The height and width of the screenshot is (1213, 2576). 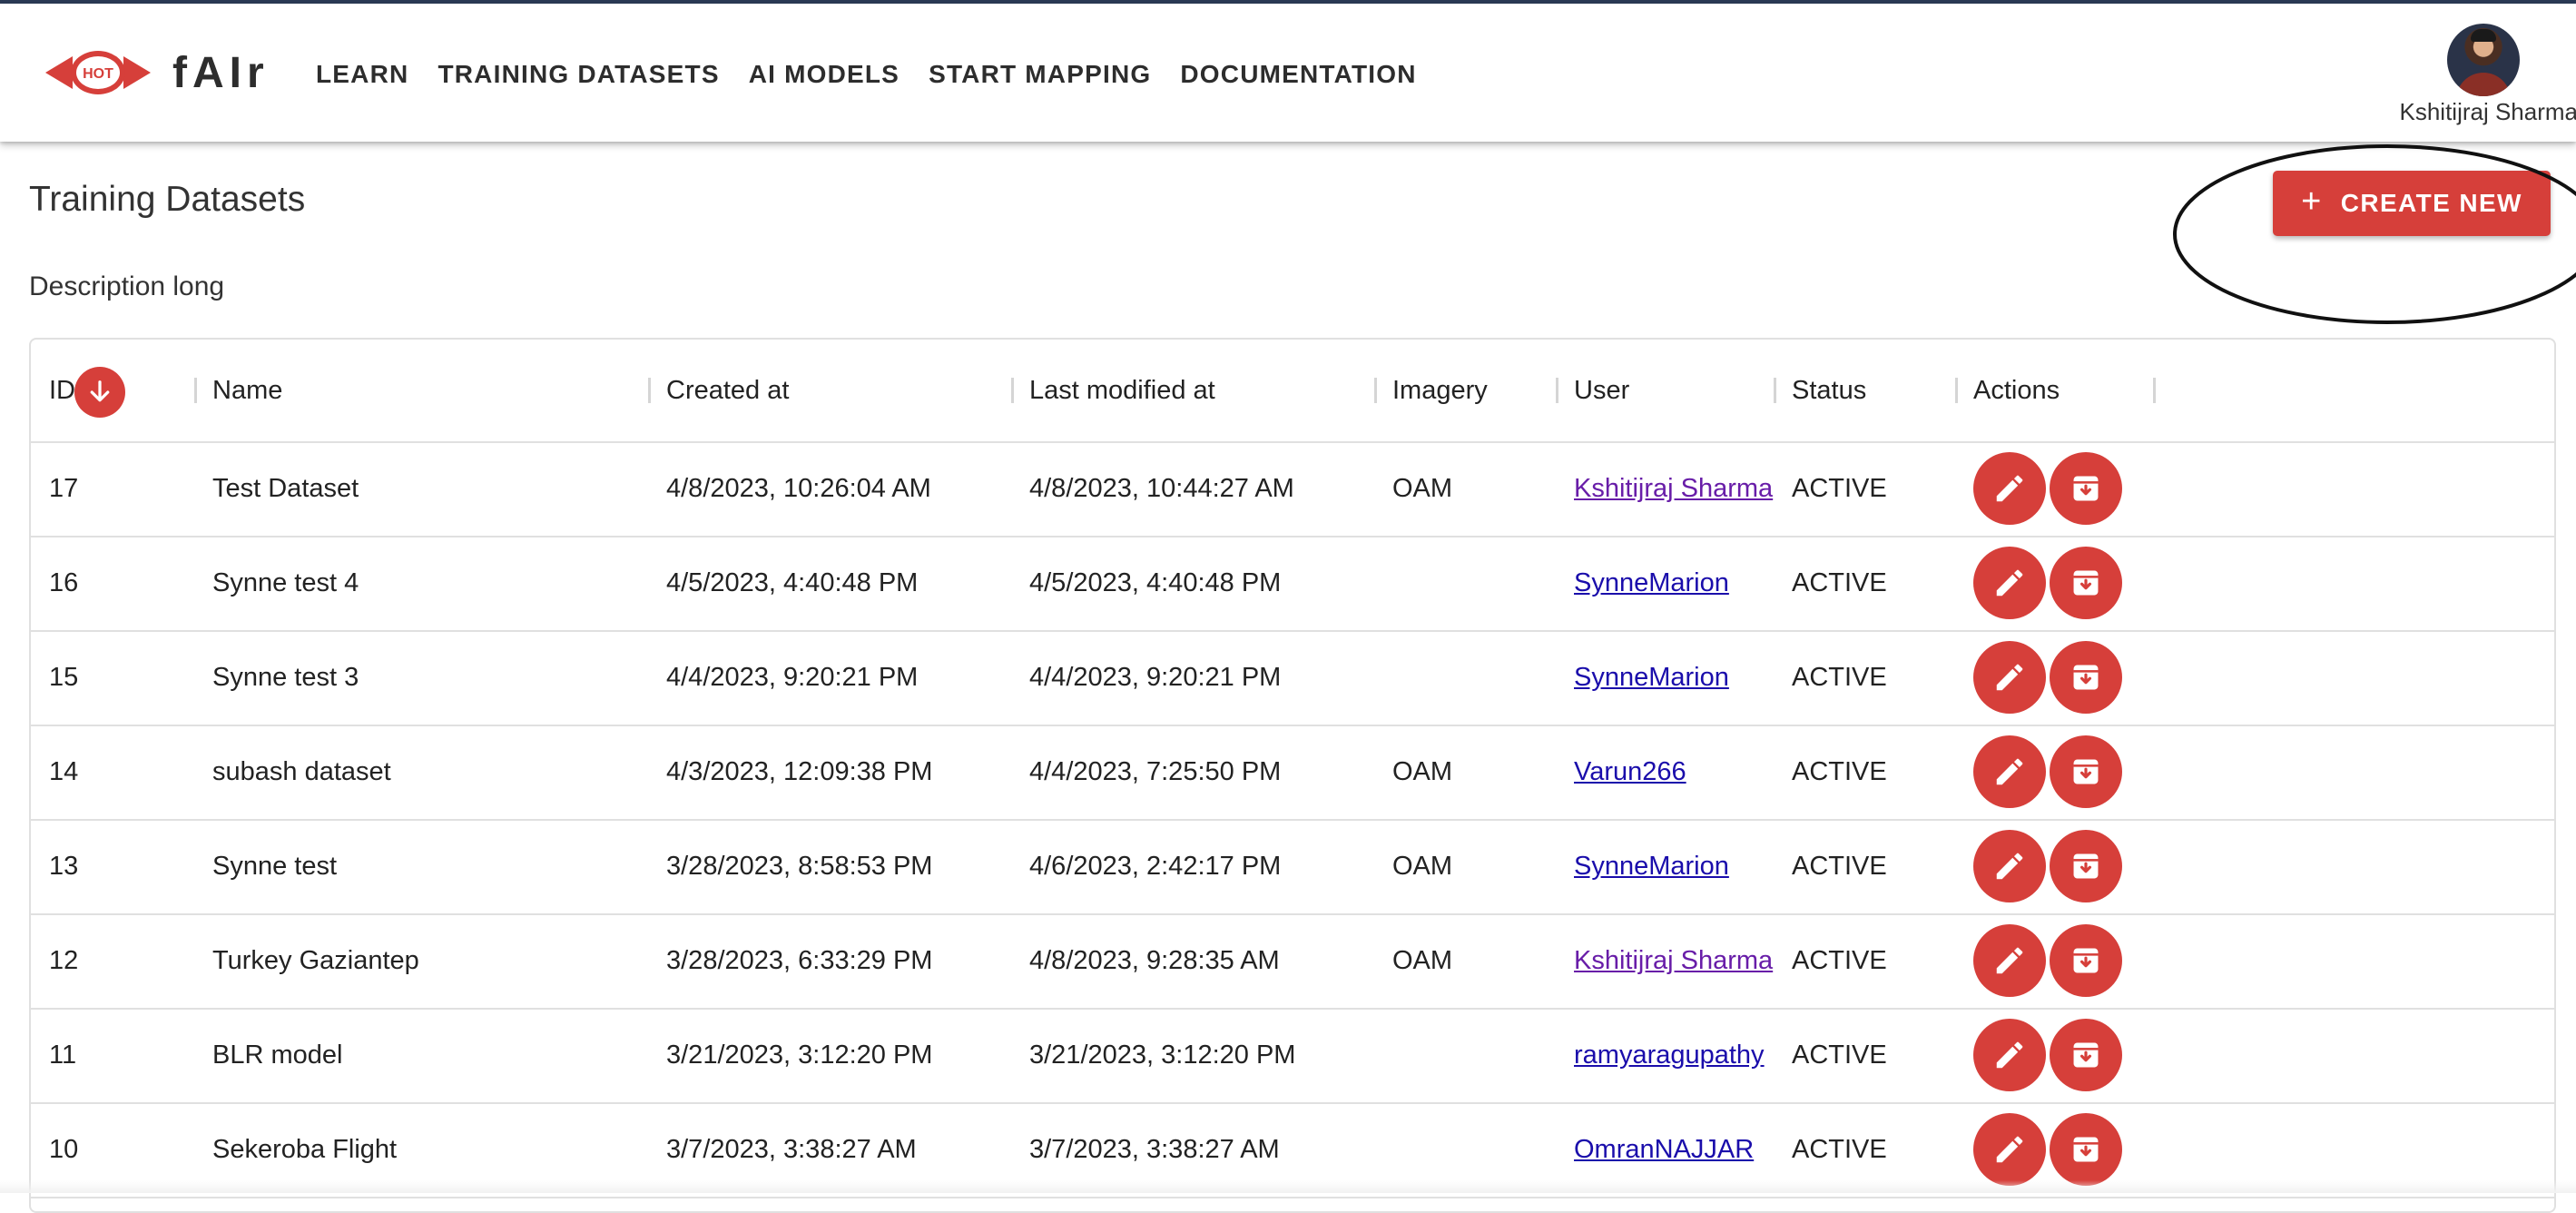 What do you see at coordinates (1155, 677) in the screenshot?
I see `cell-last-modified-at: 4/4/2023, 9:20:21 PM` at bounding box center [1155, 677].